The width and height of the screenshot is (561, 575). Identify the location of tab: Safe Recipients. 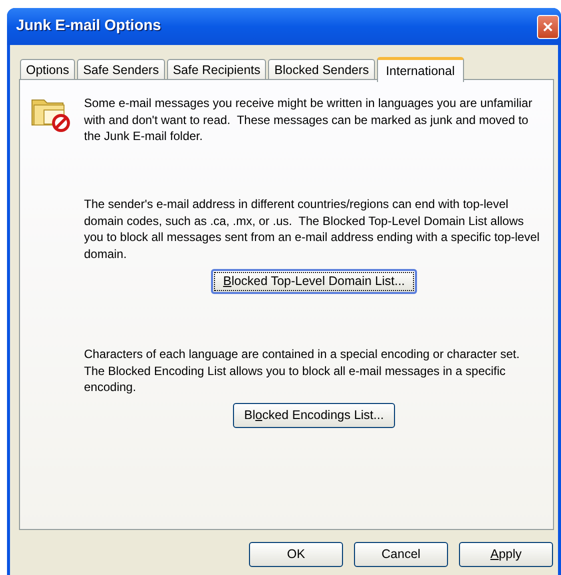
(216, 70).